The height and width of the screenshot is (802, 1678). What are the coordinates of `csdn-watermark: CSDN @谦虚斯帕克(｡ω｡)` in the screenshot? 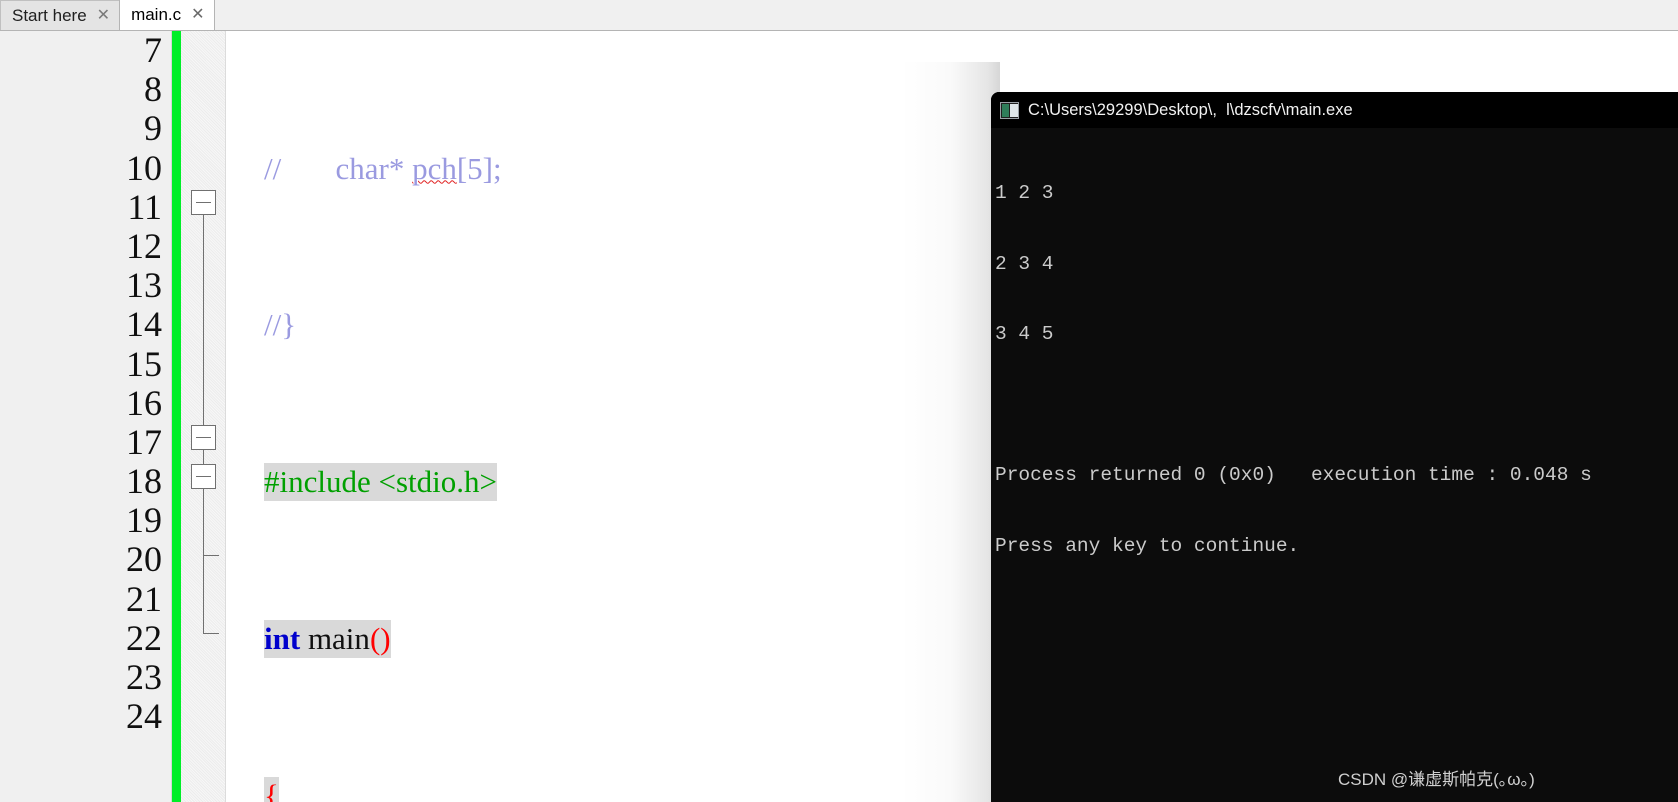 It's located at (1436, 779).